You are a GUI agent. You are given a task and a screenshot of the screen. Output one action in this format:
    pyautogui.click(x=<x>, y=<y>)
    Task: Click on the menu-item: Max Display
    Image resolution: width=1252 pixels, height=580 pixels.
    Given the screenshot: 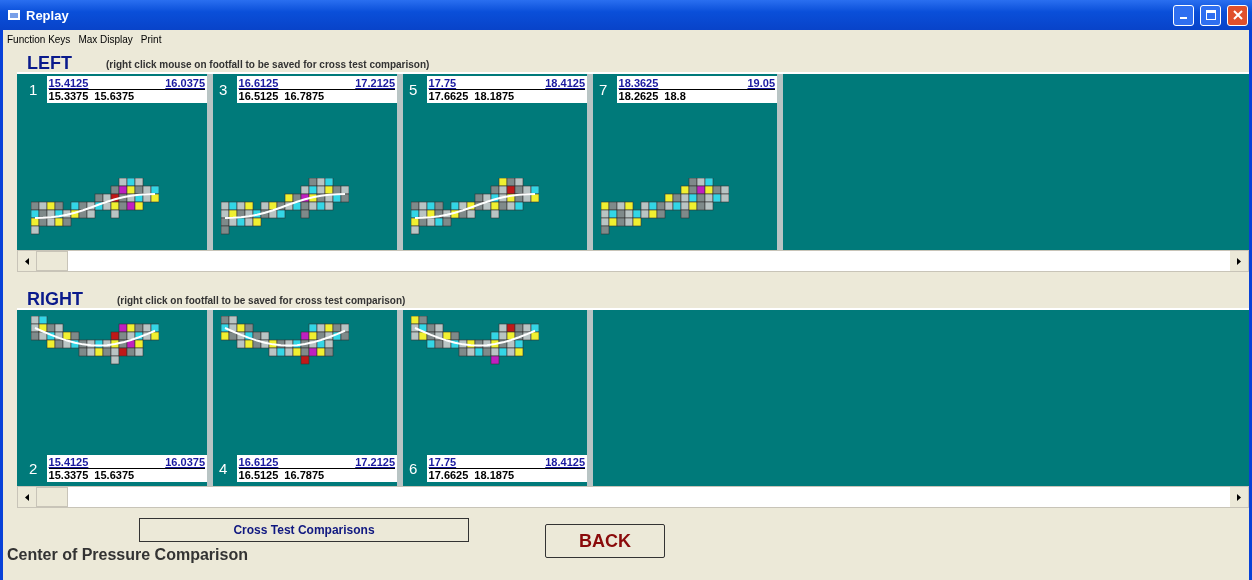 What is the action you would take?
    pyautogui.click(x=105, y=39)
    